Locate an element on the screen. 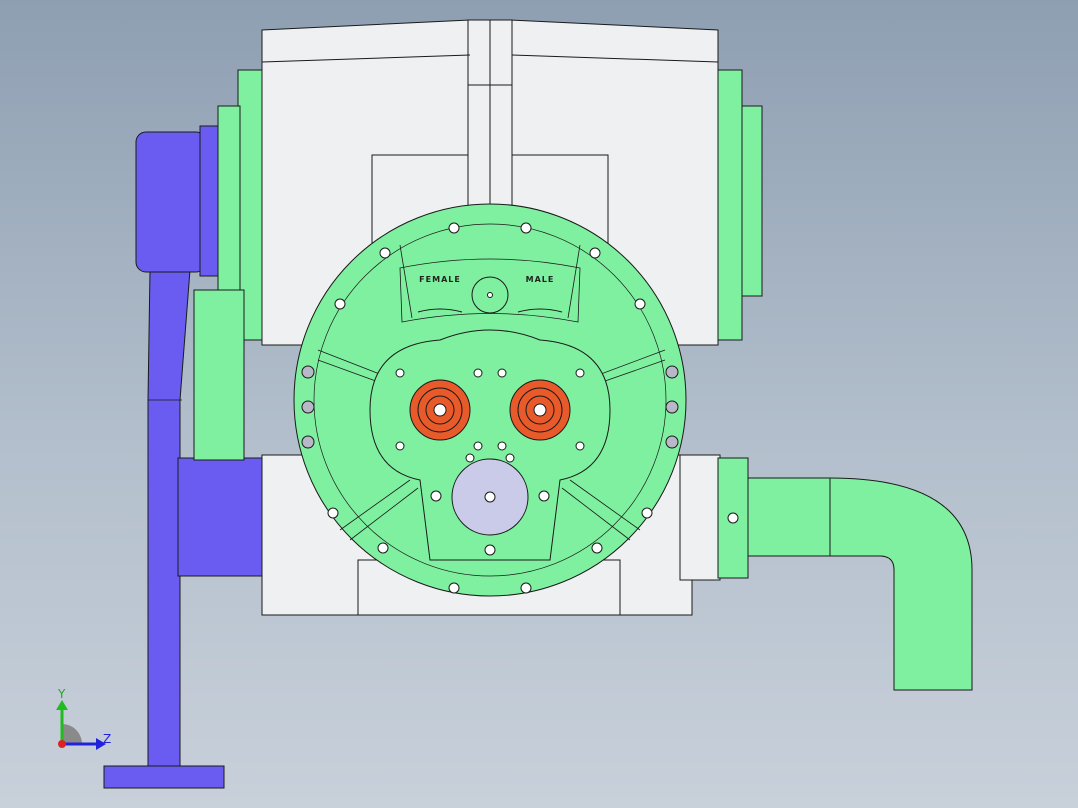 The image size is (1078, 808). triad-quadrant is located at coordinates (72, 734).